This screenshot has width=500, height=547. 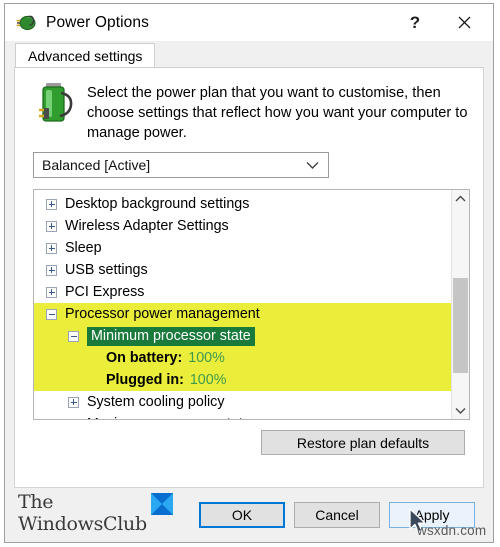 What do you see at coordinates (97, 22) in the screenshot?
I see `window-title: Power Options` at bounding box center [97, 22].